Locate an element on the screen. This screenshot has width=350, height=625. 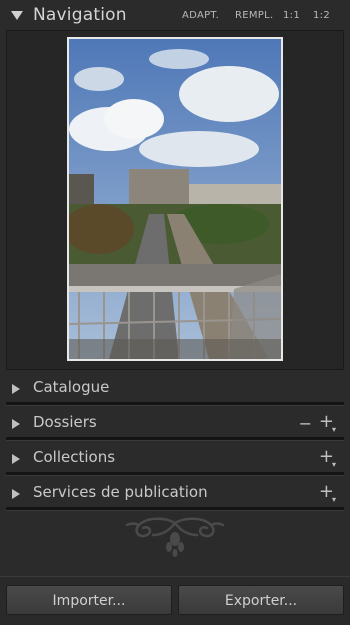
remove-folder-icon: − is located at coordinates (305, 424).